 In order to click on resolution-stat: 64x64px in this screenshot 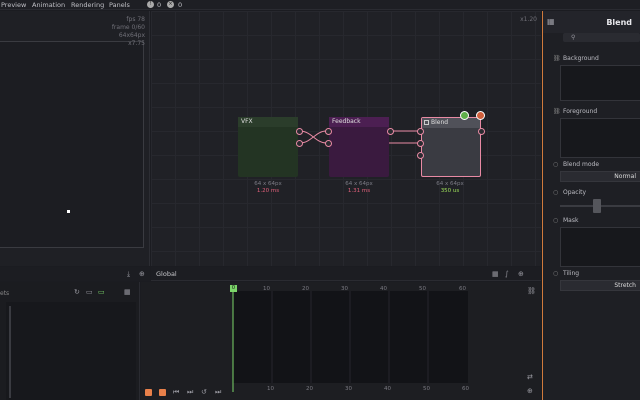, I will do `click(131, 35)`.